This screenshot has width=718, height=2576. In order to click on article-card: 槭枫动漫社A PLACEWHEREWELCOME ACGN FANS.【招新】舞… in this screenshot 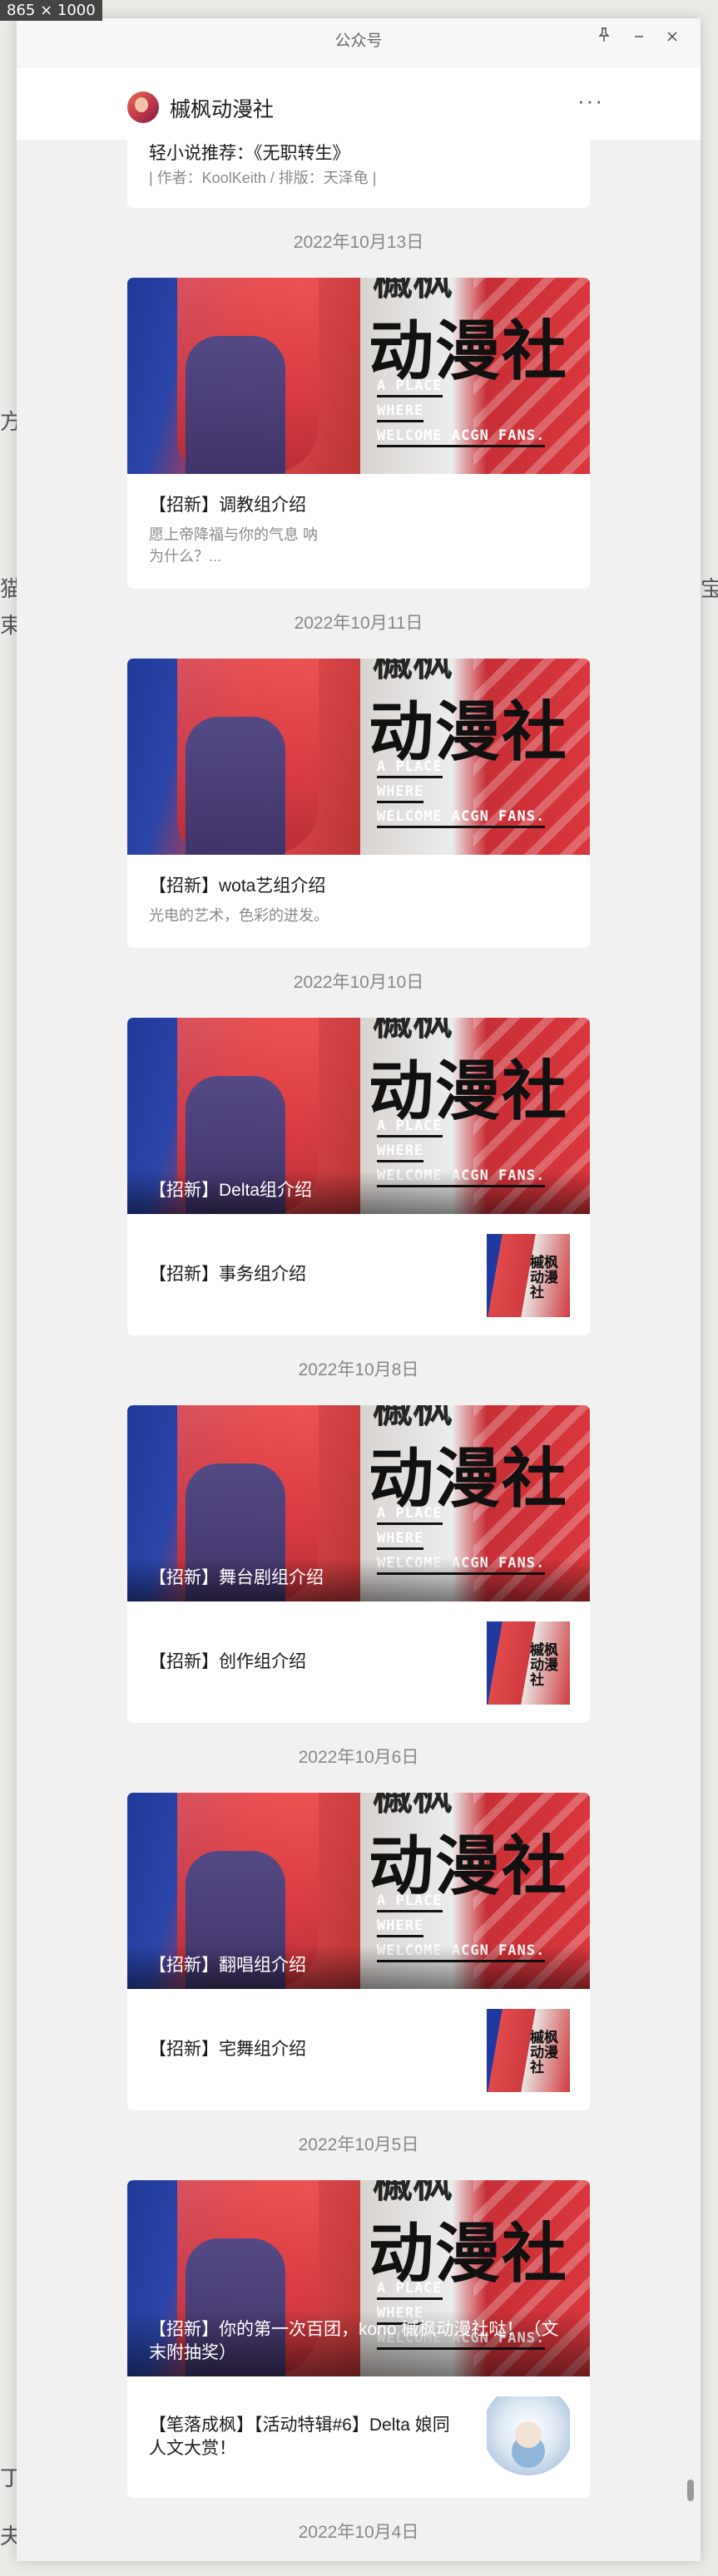, I will do `click(358, 1564)`.